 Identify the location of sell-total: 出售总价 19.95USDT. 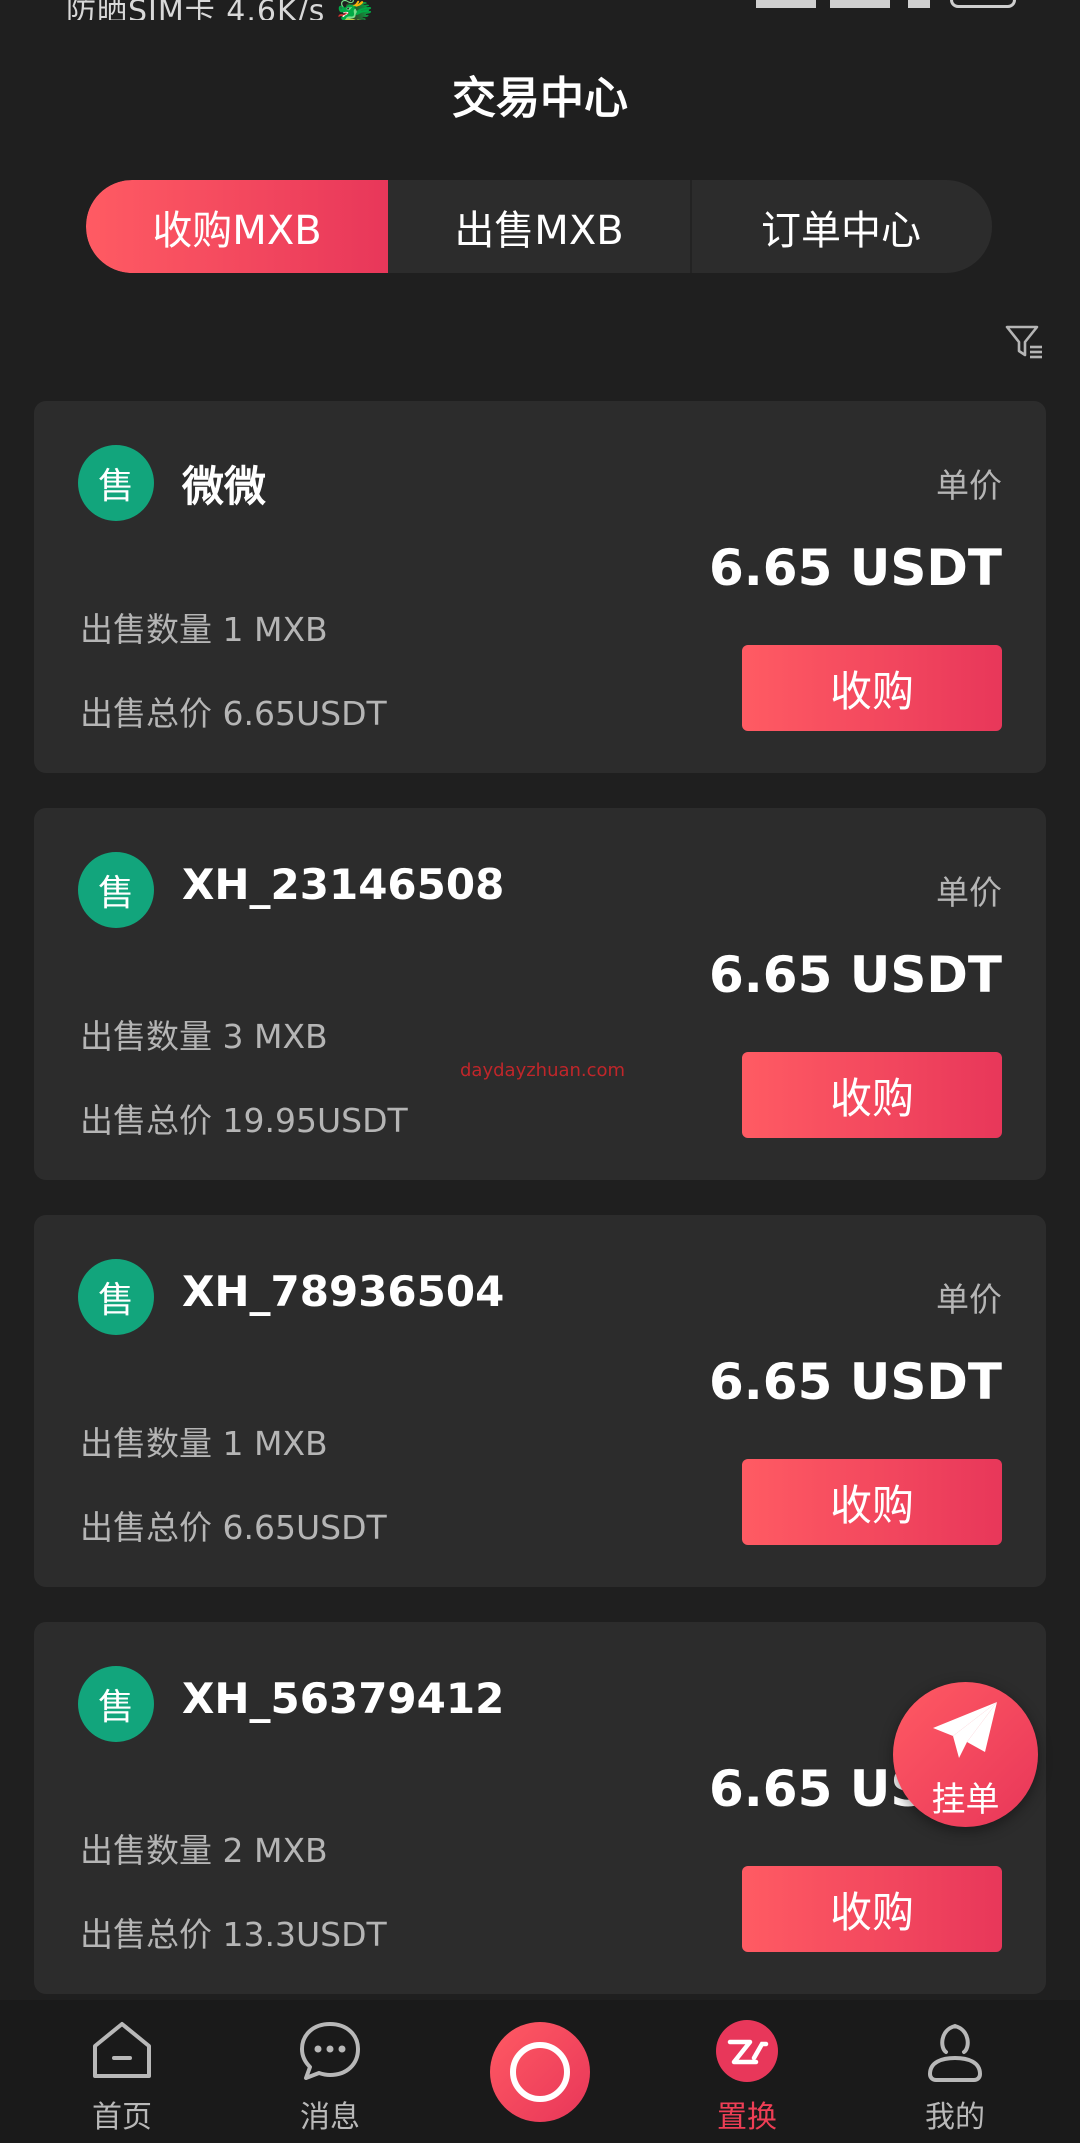
(244, 1120).